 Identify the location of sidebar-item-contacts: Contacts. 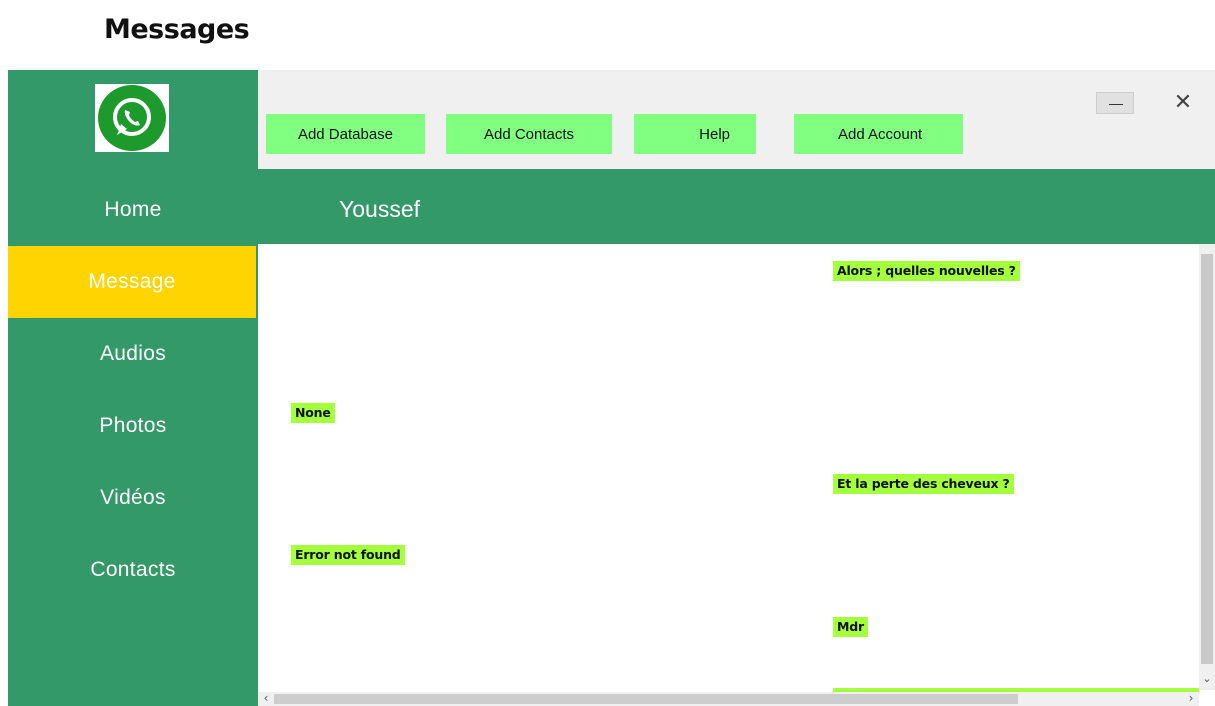
(133, 570).